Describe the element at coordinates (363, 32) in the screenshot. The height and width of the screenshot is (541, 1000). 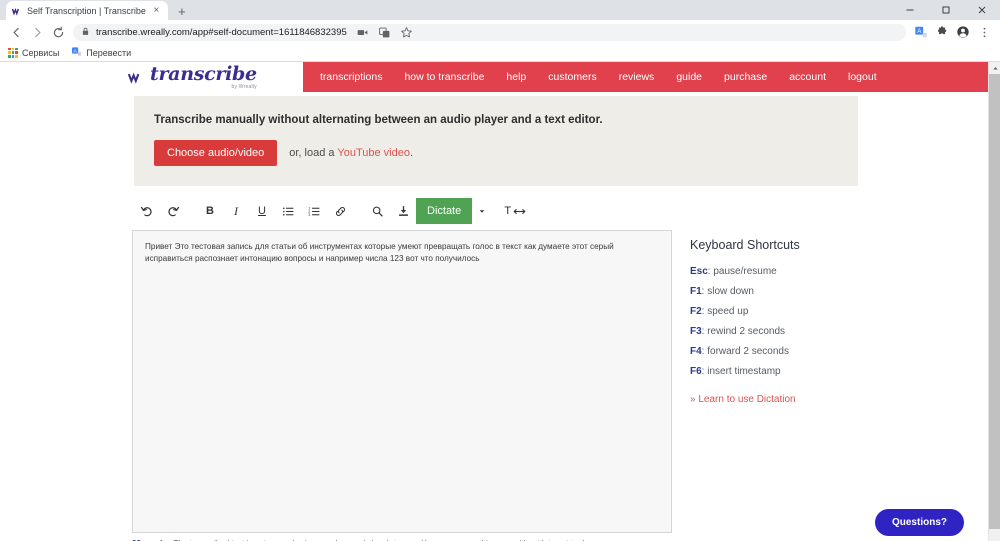
I see `media-cast-icon` at that location.